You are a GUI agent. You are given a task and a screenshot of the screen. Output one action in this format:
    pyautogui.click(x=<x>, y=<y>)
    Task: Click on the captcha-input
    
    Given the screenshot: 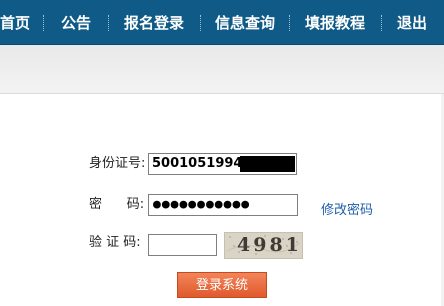 What is the action you would take?
    pyautogui.click(x=182, y=245)
    